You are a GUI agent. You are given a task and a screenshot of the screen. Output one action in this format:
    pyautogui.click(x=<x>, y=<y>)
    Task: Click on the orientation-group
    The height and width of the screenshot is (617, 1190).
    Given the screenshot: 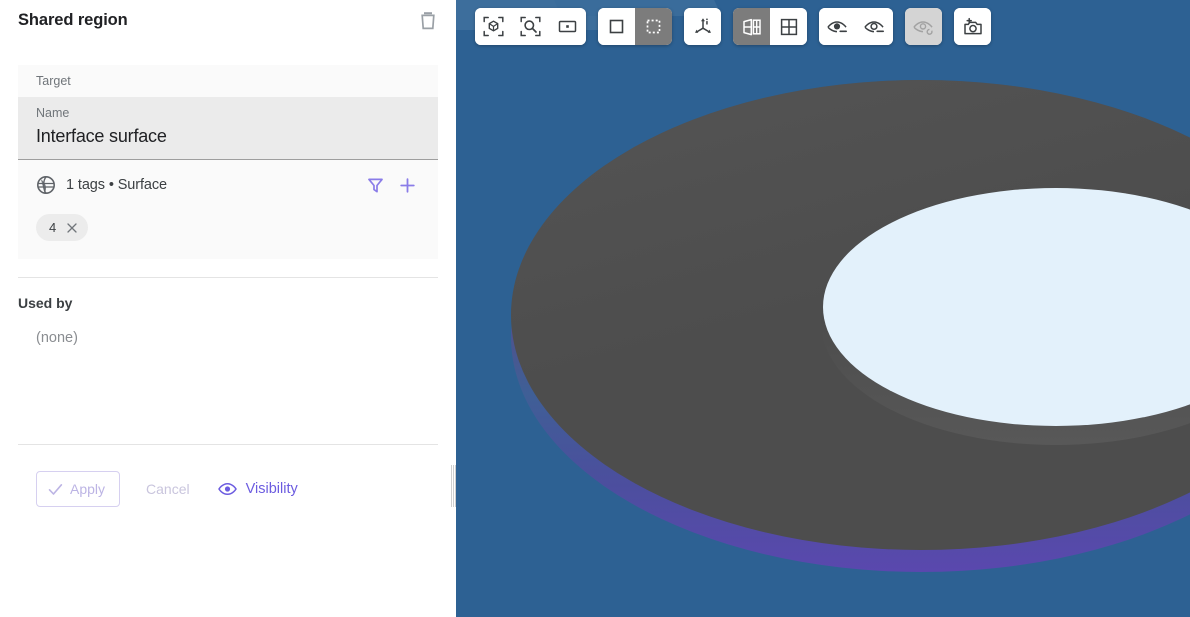 What is the action you would take?
    pyautogui.click(x=702, y=26)
    